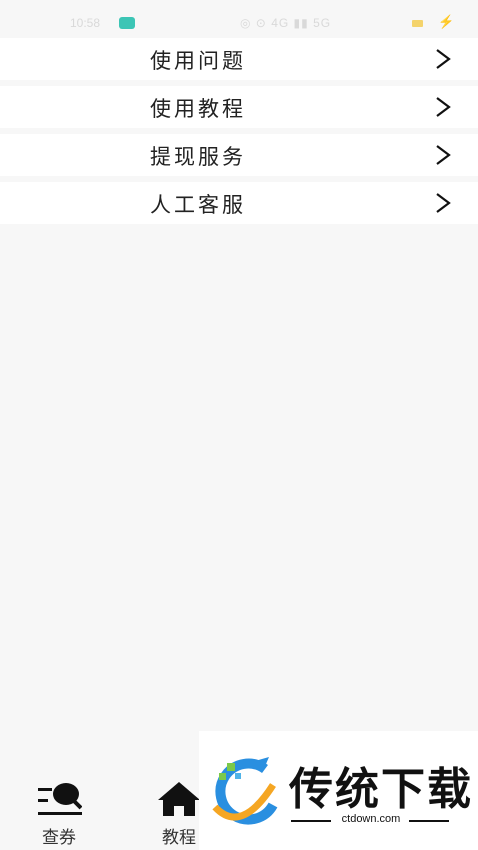  What do you see at coordinates (198, 61) in the screenshot?
I see `menu-item-label: 使用问题` at bounding box center [198, 61].